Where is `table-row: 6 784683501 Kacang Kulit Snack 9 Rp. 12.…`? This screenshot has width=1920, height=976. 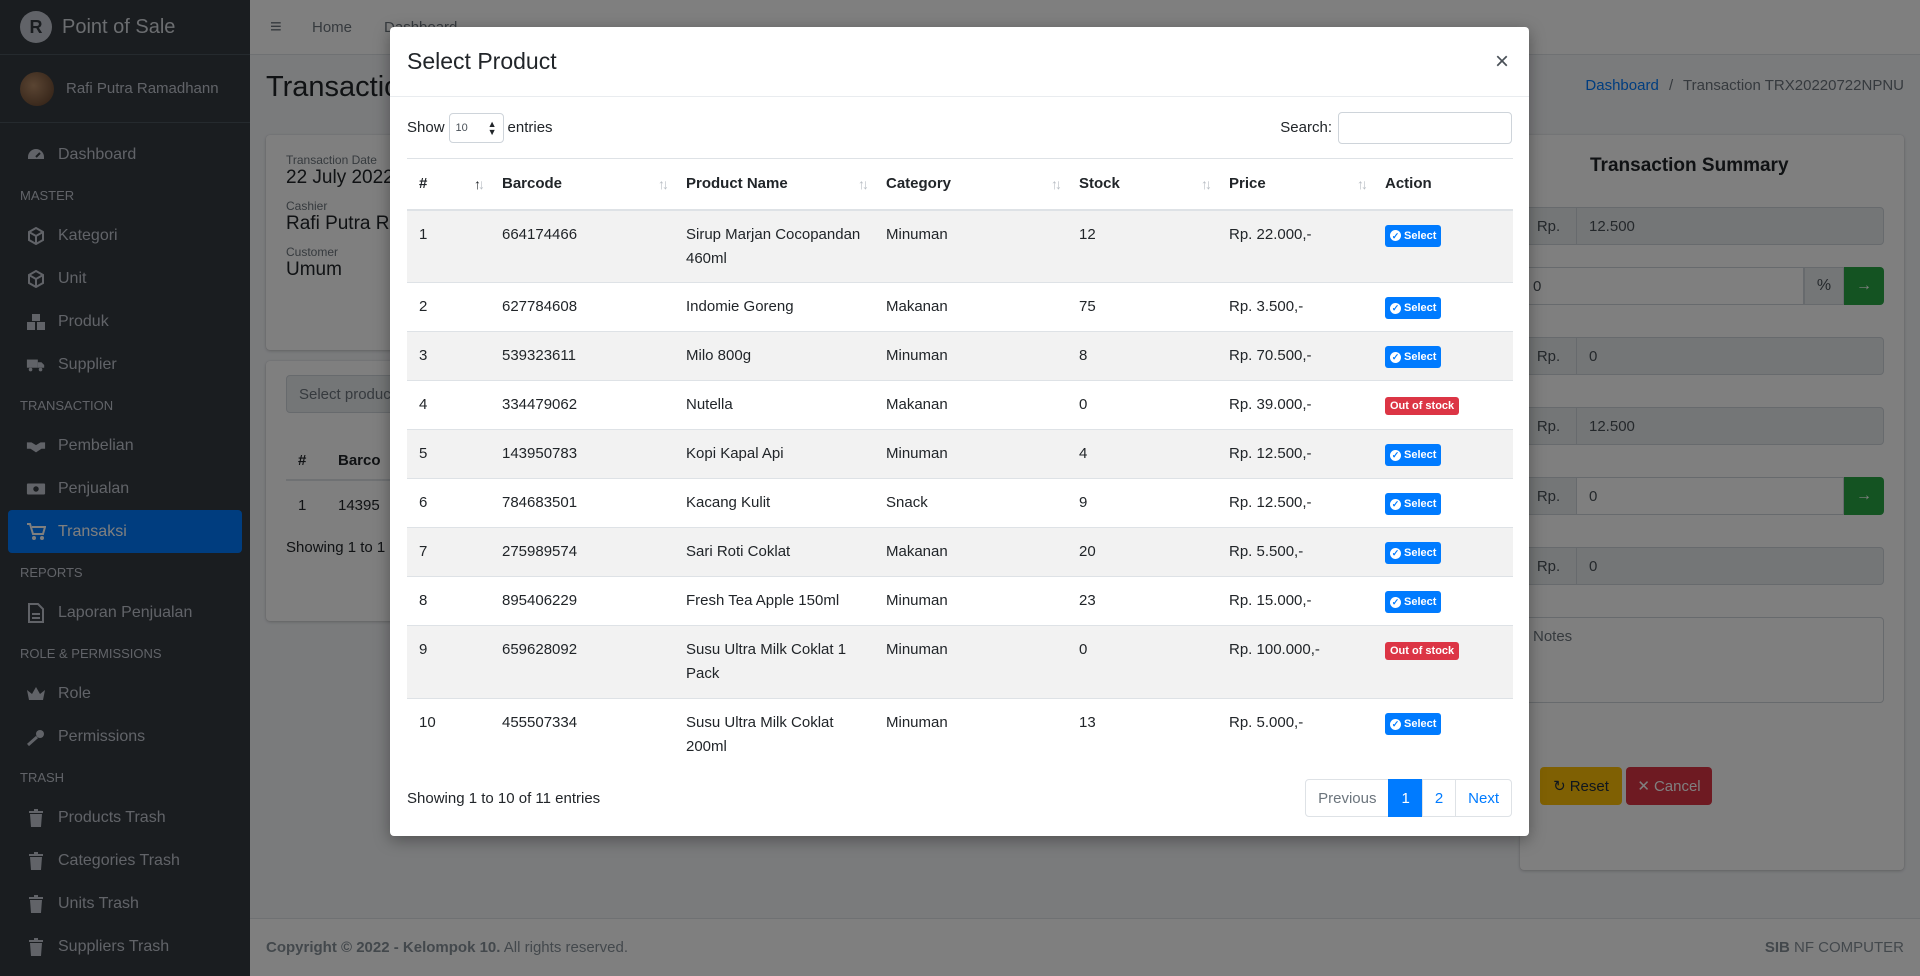 table-row: 6 784683501 Kacang Kulit Snack 9 Rp. 12.… is located at coordinates (960, 503).